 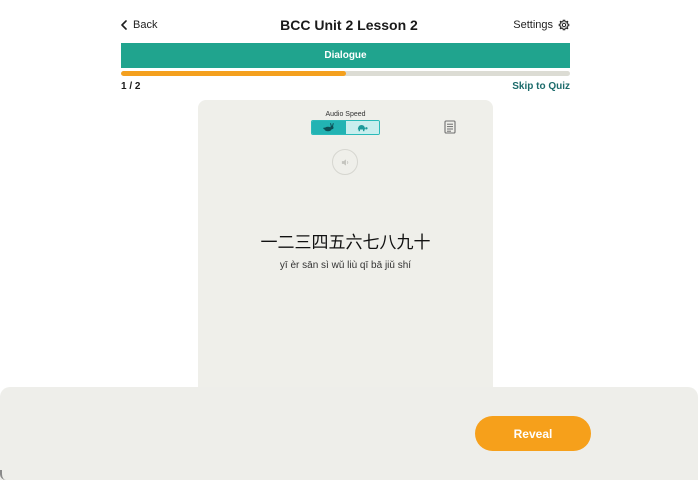 I want to click on skip-to-quiz-link: Skip to Quiz, so click(x=541, y=86).